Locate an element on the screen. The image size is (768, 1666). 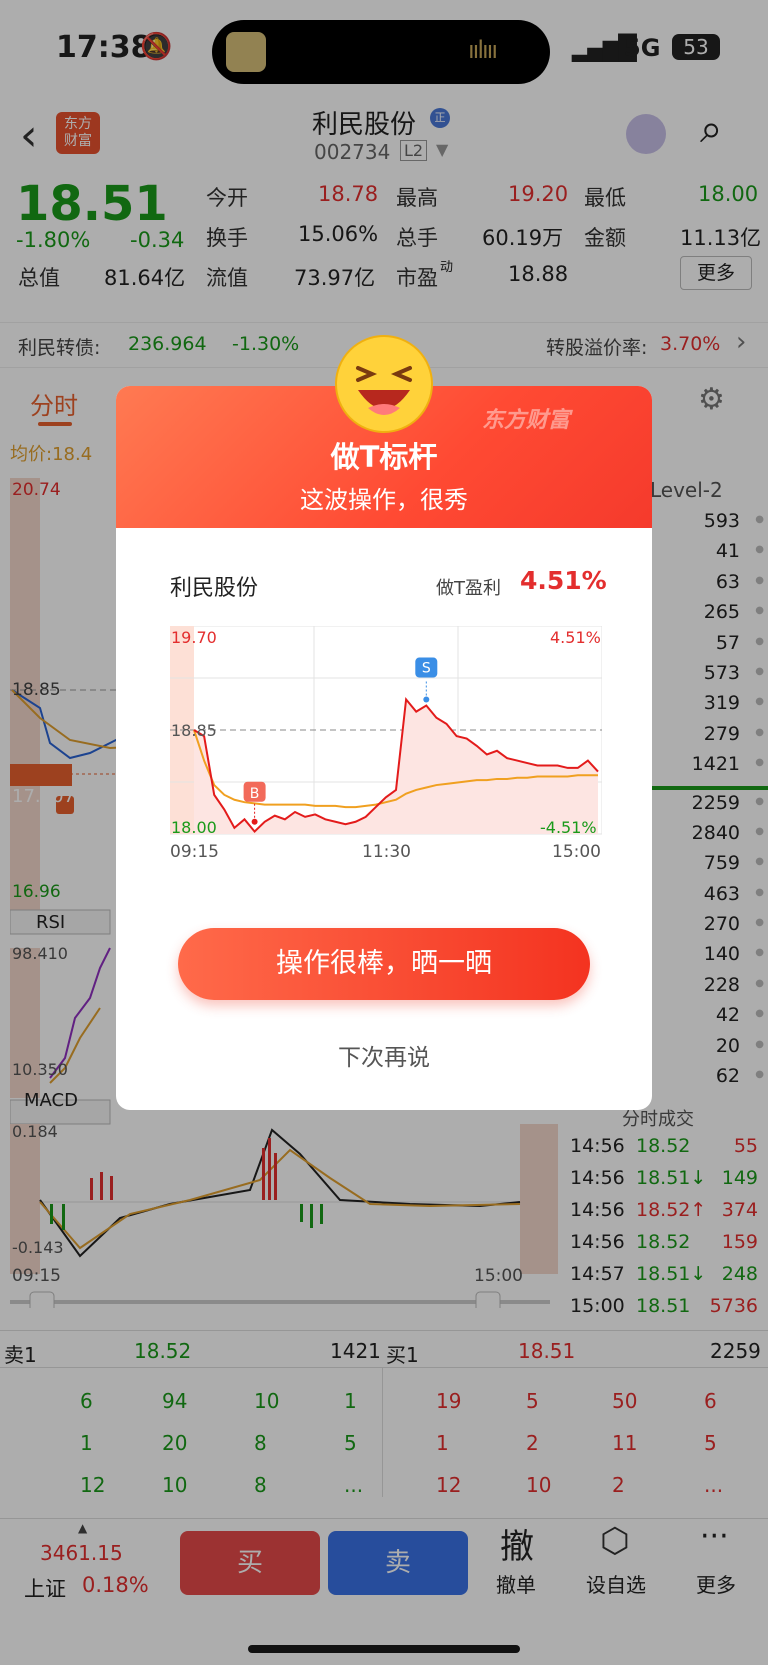
t-trade-chart: BS is located at coordinates (386, 730).